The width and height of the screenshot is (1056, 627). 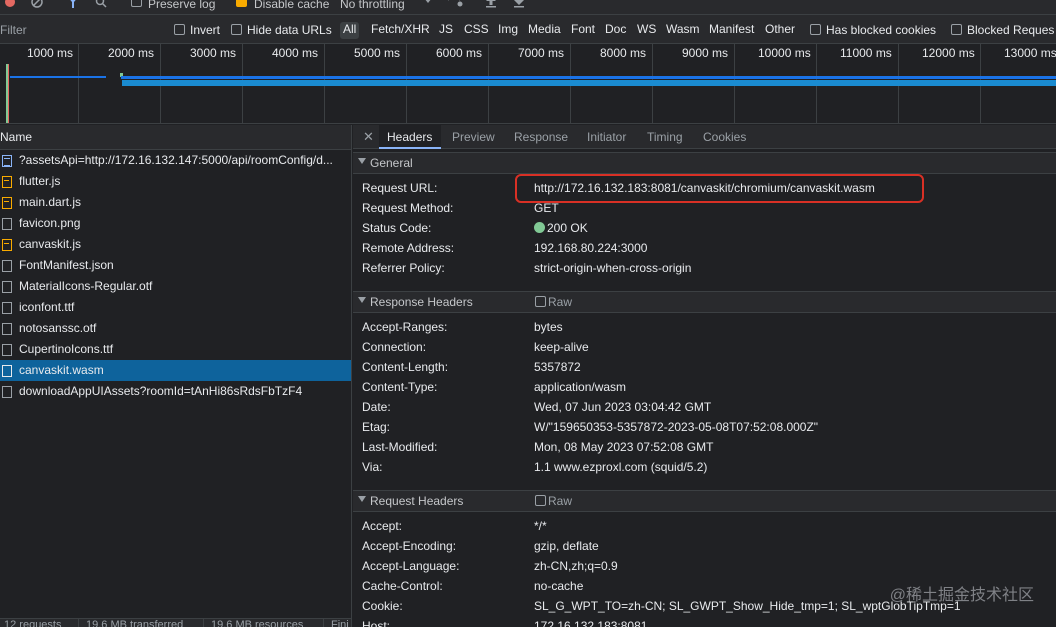 What do you see at coordinates (491, 4) in the screenshot?
I see `import-har-icon` at bounding box center [491, 4].